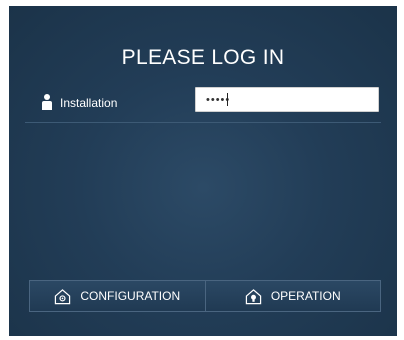 Image resolution: width=404 pixels, height=340 pixels. Describe the element at coordinates (63, 296) in the screenshot. I see `house-gear-icon` at that location.